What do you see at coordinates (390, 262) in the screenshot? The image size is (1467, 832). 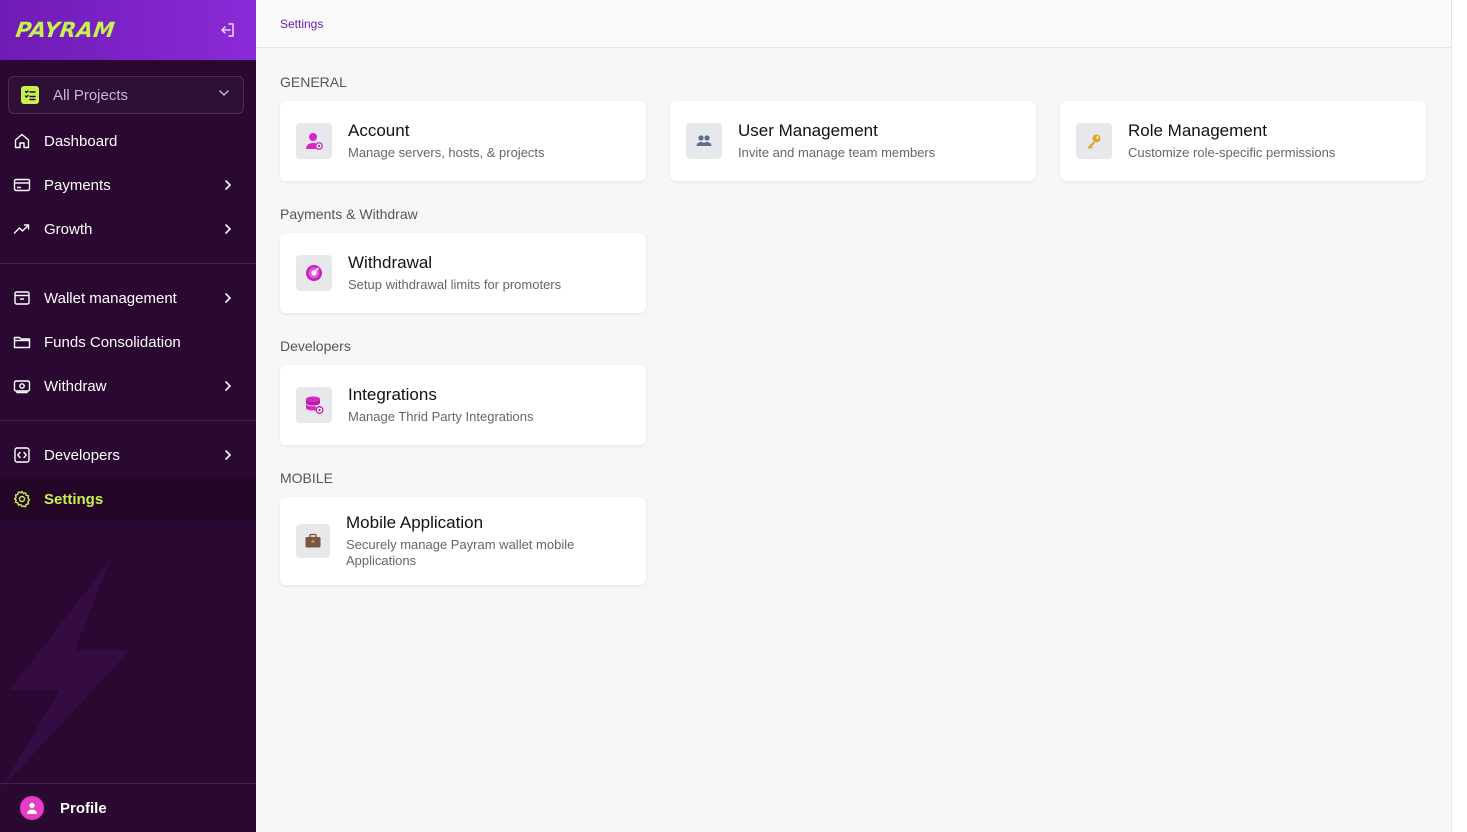 I see `card-title: Withdrawal` at bounding box center [390, 262].